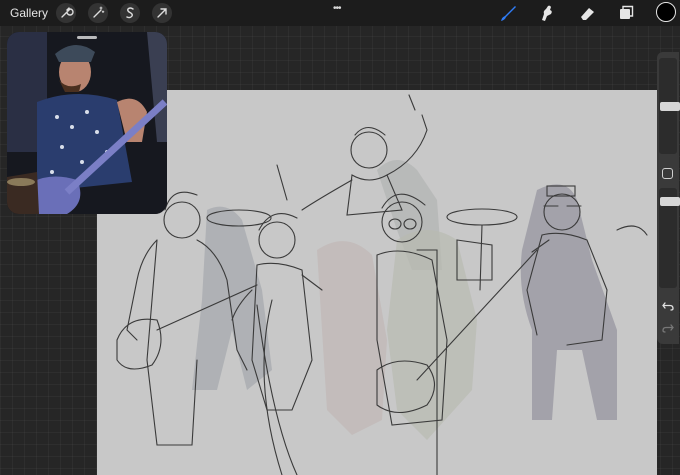 This screenshot has height=475, width=680. Describe the element at coordinates (668, 306) in the screenshot. I see `undo-icon` at that location.